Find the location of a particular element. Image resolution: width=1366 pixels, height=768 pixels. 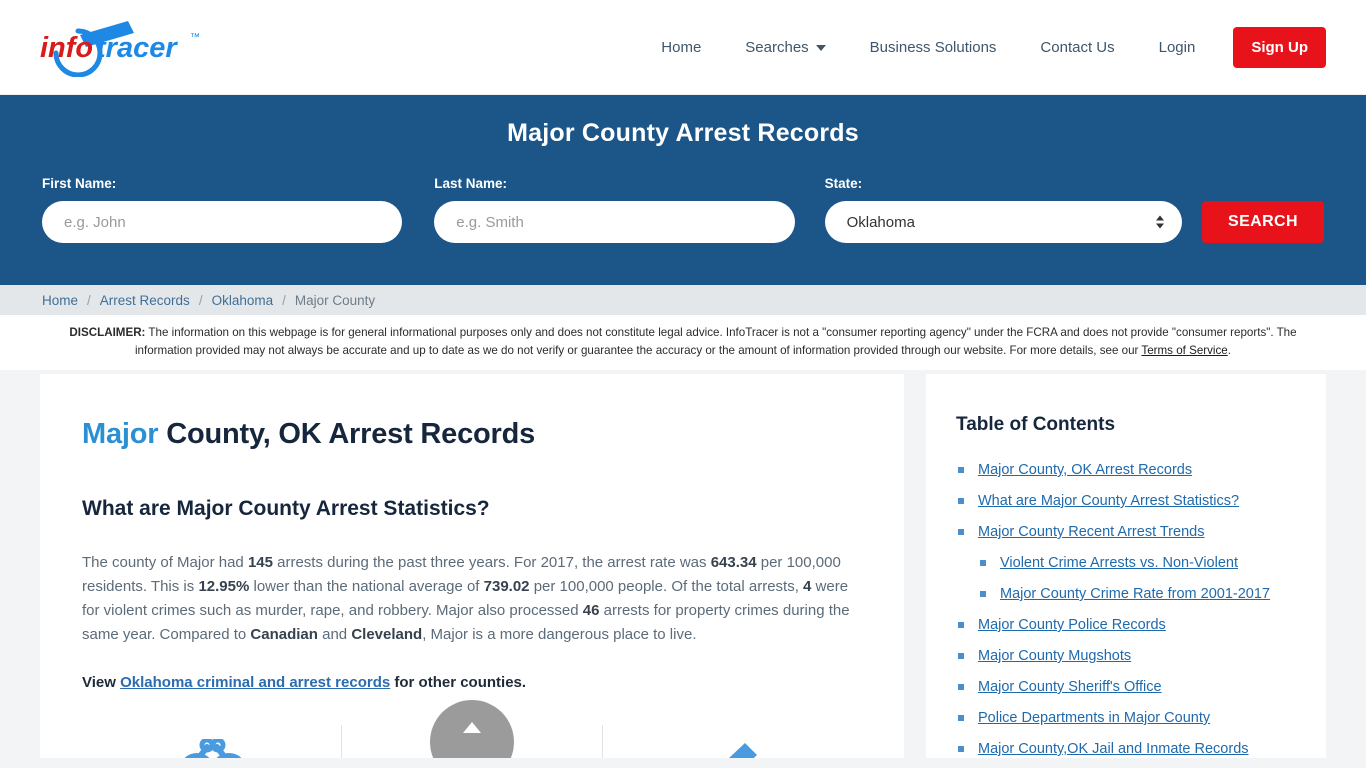

toc-link-police-departments: Police Departments in Major County is located at coordinates (1094, 718).